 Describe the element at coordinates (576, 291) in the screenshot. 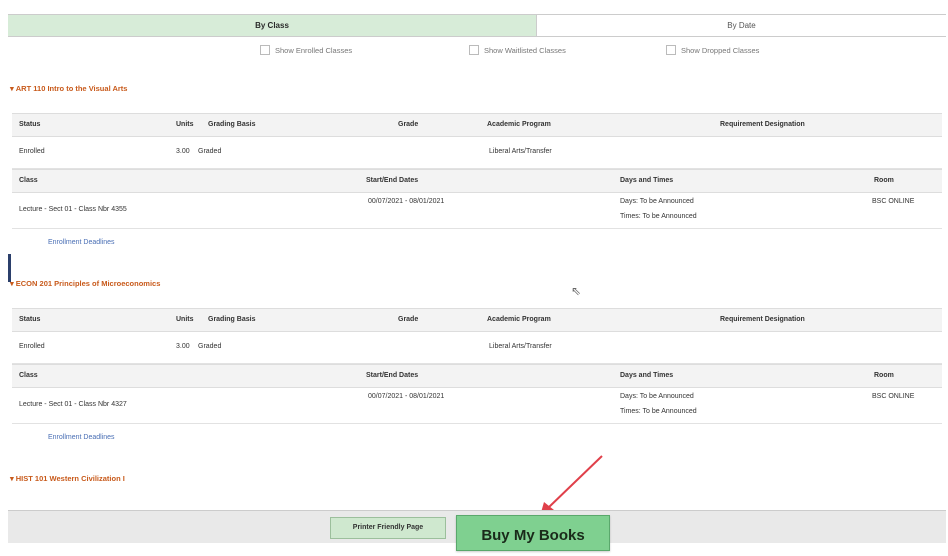

I see `mouse-cursor-icon: ⇖` at that location.